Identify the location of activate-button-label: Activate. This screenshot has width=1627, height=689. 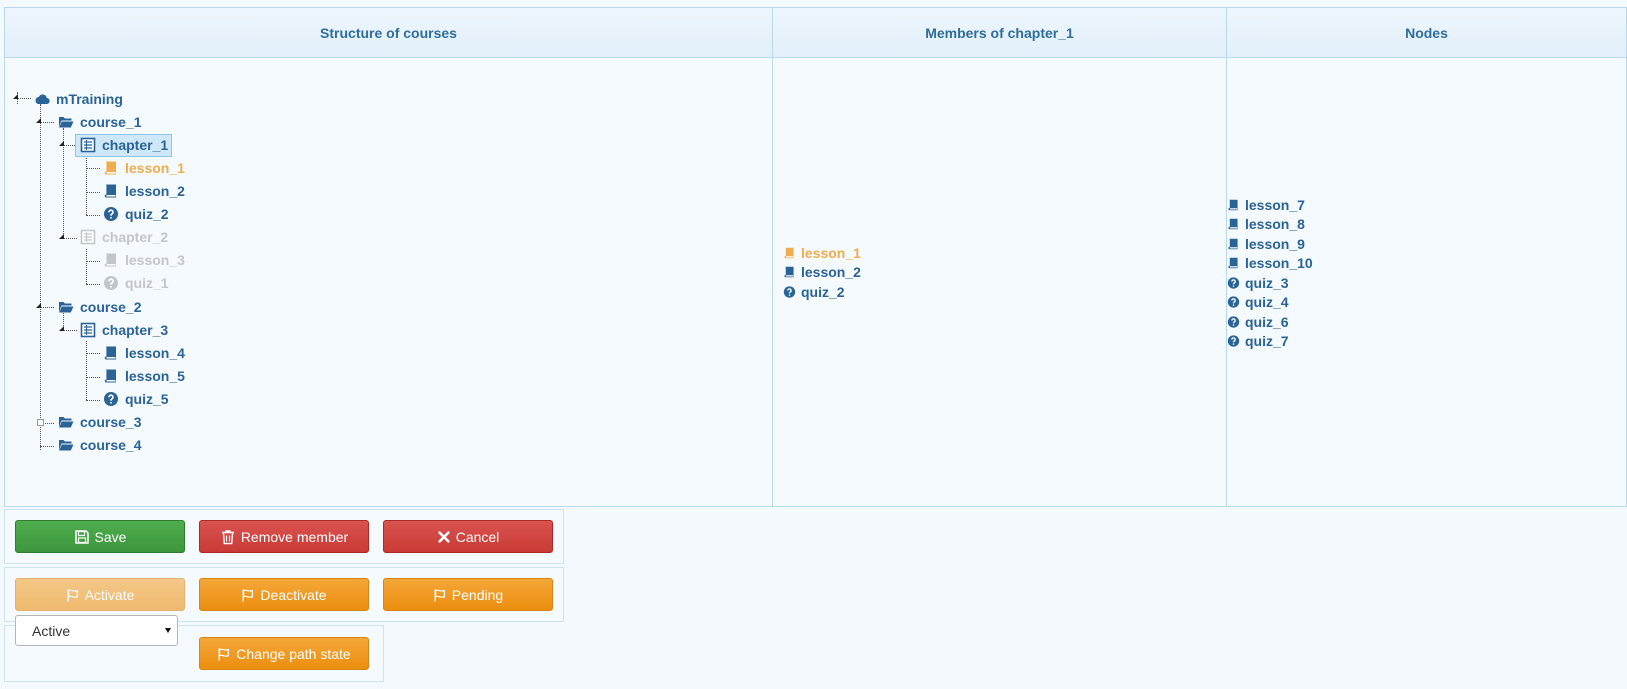
(109, 594).